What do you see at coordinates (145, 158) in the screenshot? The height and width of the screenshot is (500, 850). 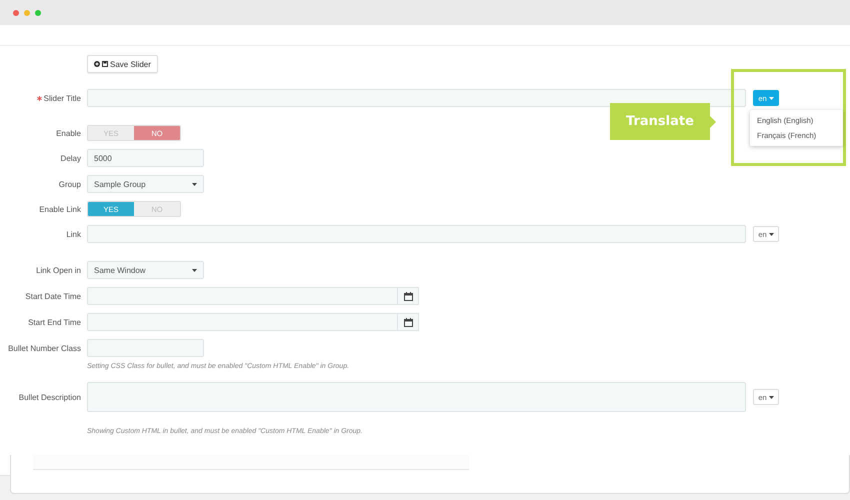 I see `text-field: 5000` at bounding box center [145, 158].